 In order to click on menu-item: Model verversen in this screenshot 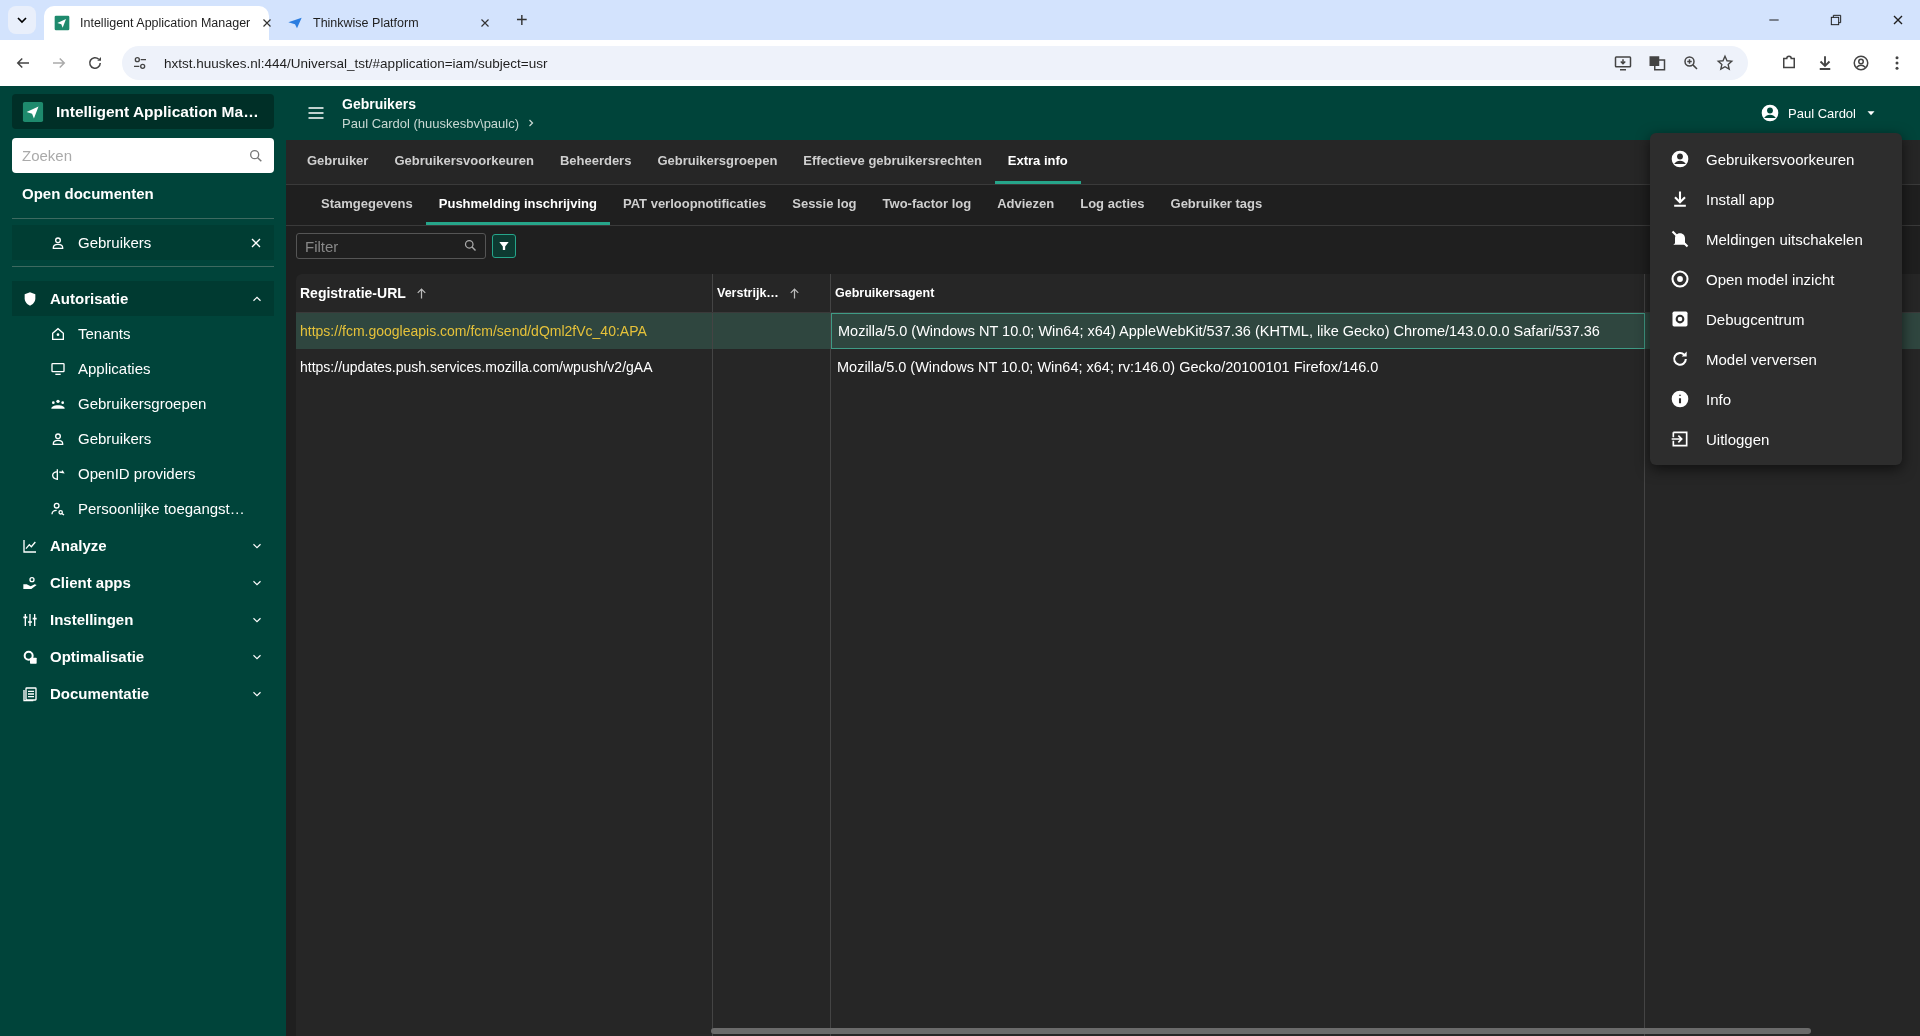, I will do `click(1776, 359)`.